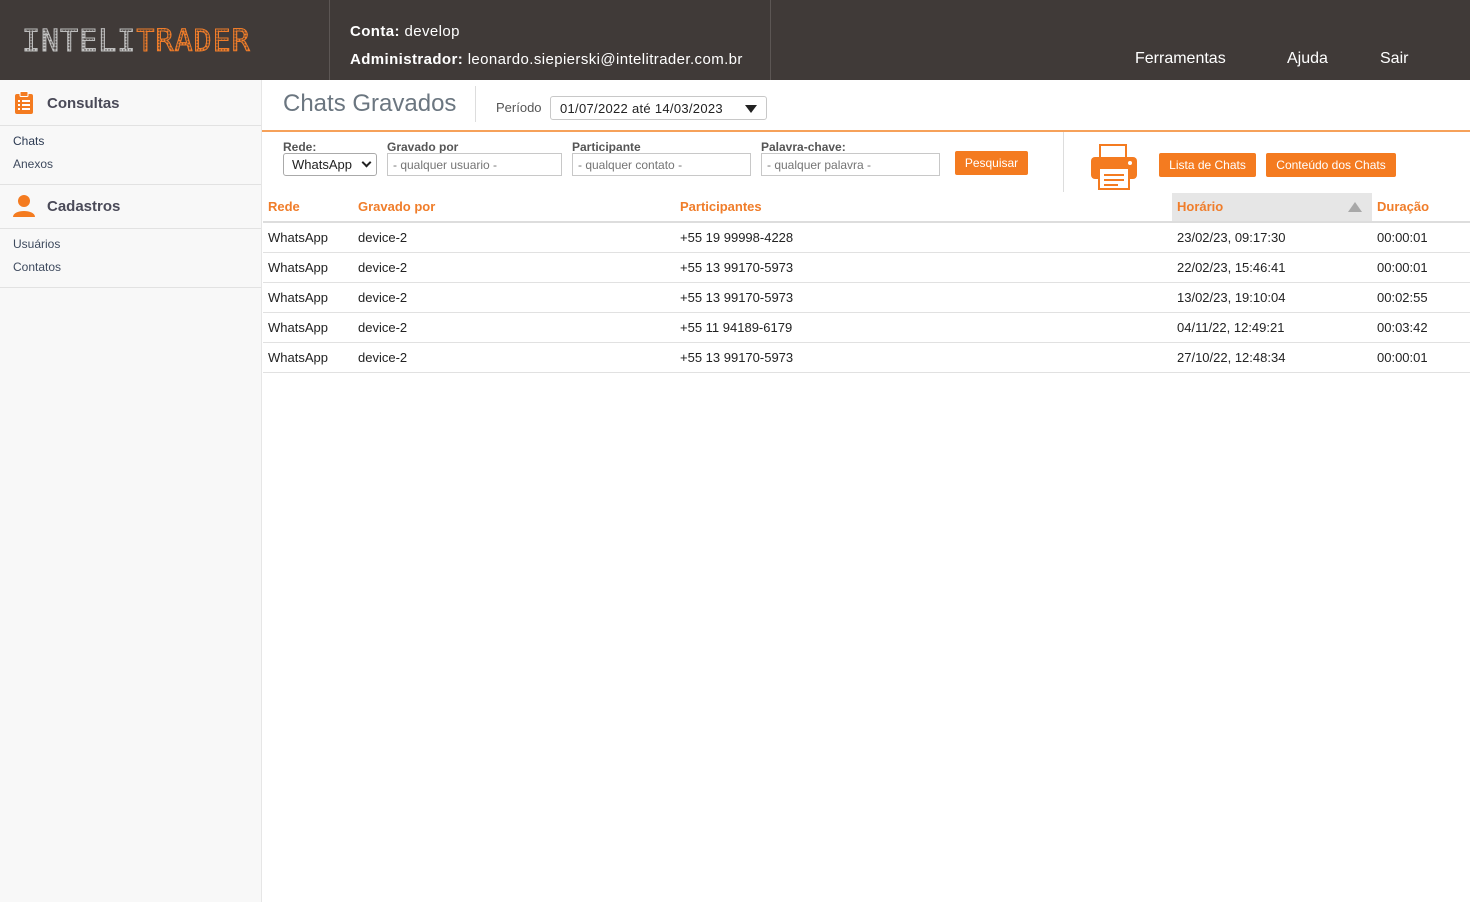 The height and width of the screenshot is (902, 1470). Describe the element at coordinates (474, 164) in the screenshot. I see `gravado-por-input` at that location.